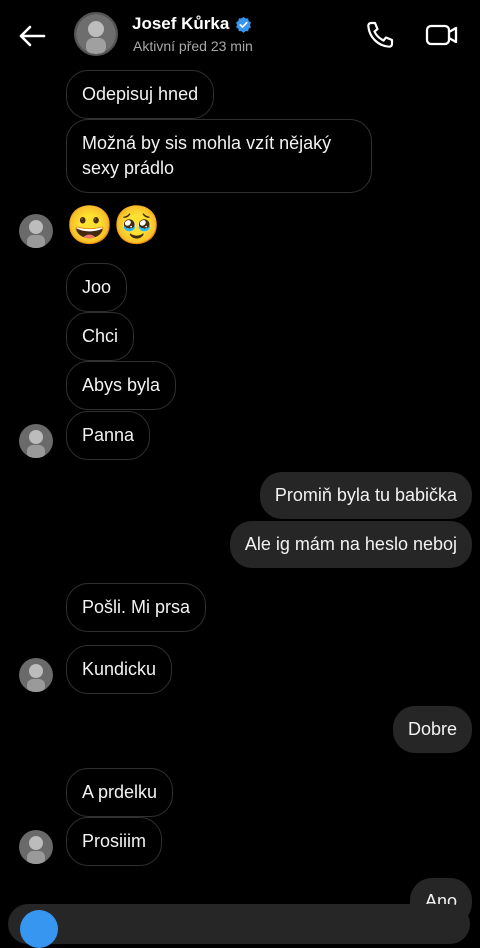 The width and height of the screenshot is (480, 948). I want to click on active-status: Aktivní před 23 min, so click(193, 46).